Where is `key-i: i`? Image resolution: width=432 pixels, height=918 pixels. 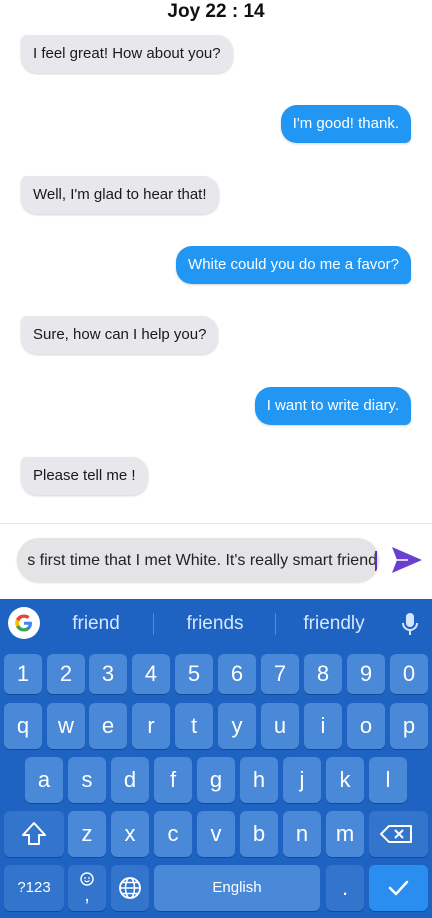
key-i: i is located at coordinates (323, 726).